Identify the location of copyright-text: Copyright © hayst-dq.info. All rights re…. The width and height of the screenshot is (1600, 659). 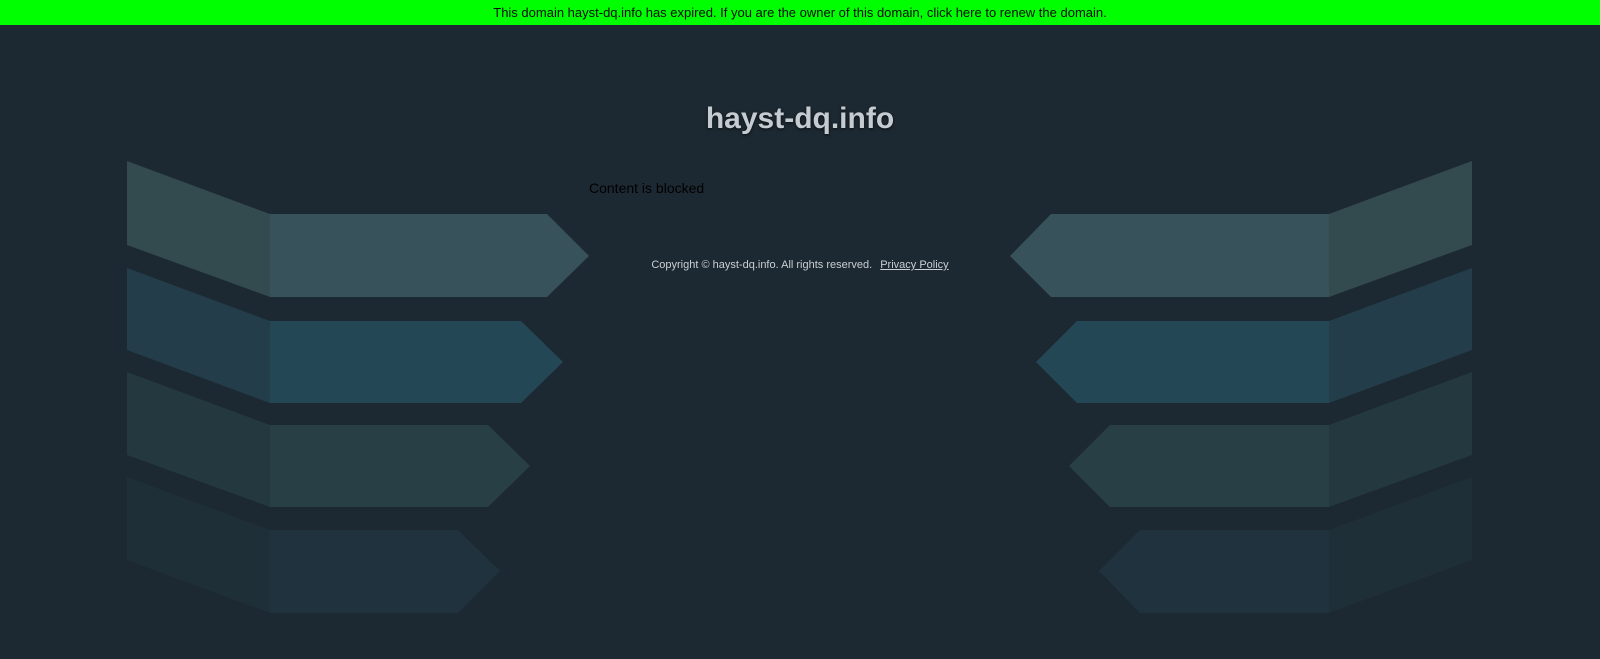
(762, 265).